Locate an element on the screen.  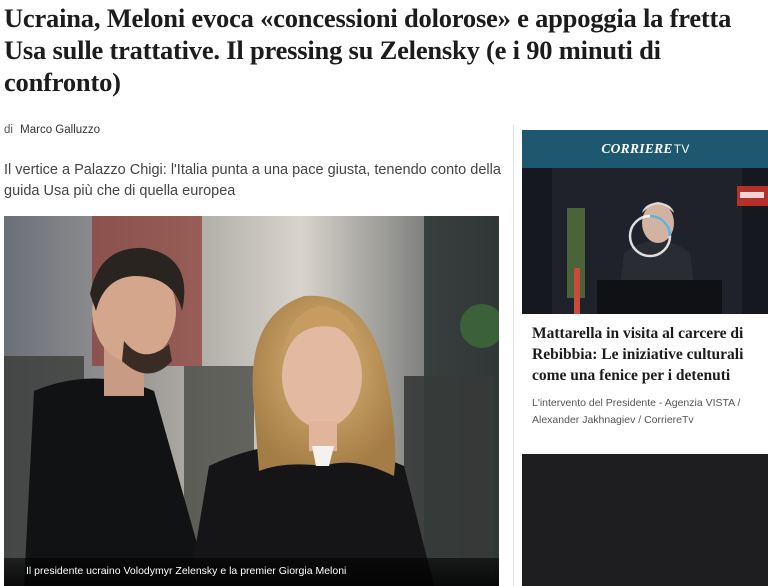
logo-main: CORRIERE is located at coordinates (637, 148).